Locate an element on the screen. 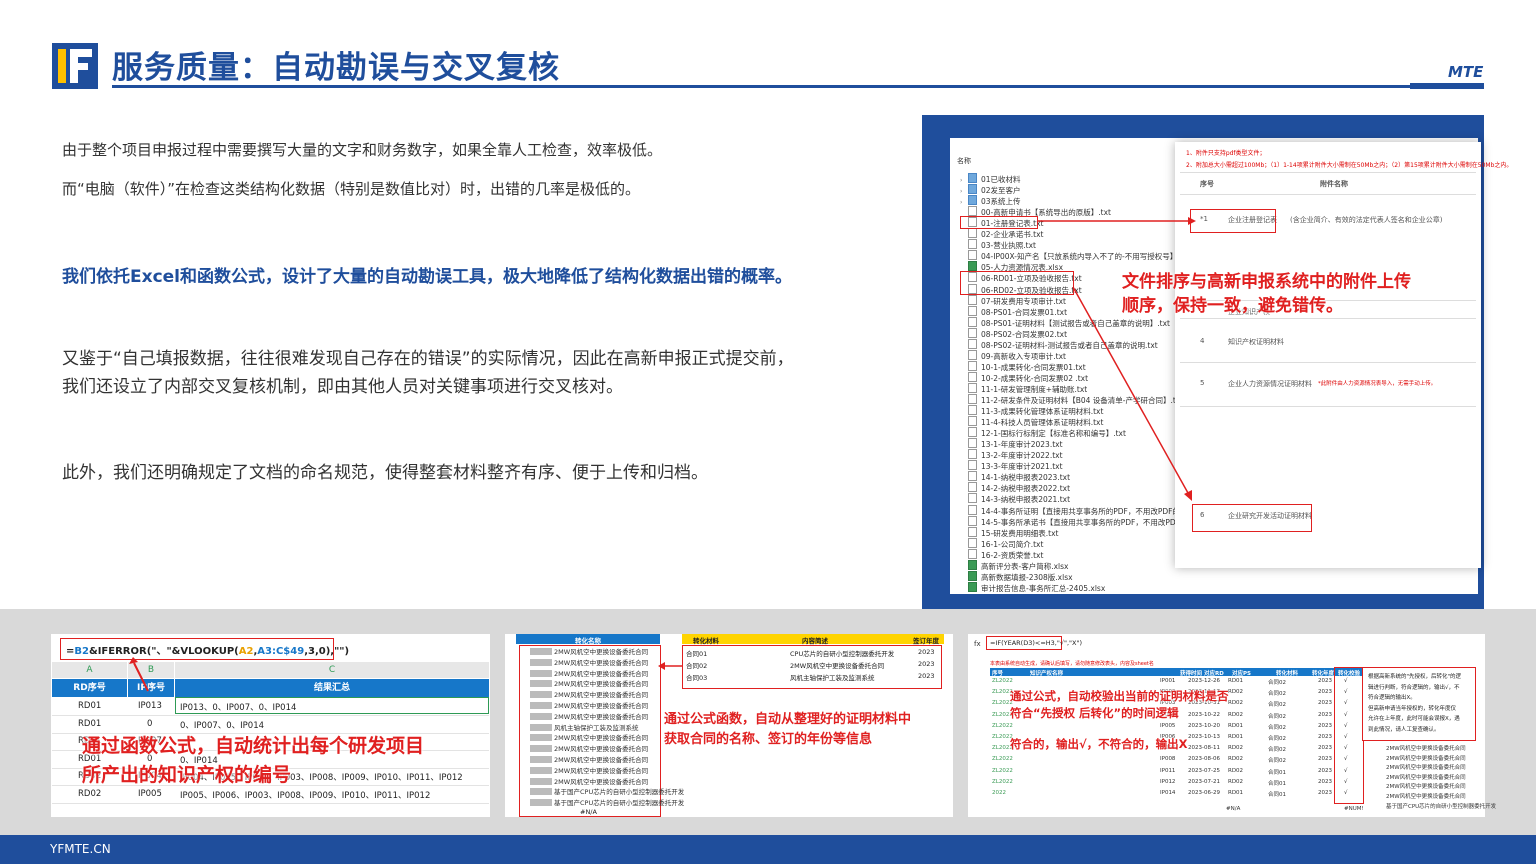  grant-date: 2023-12-26 is located at coordinates (1204, 681).